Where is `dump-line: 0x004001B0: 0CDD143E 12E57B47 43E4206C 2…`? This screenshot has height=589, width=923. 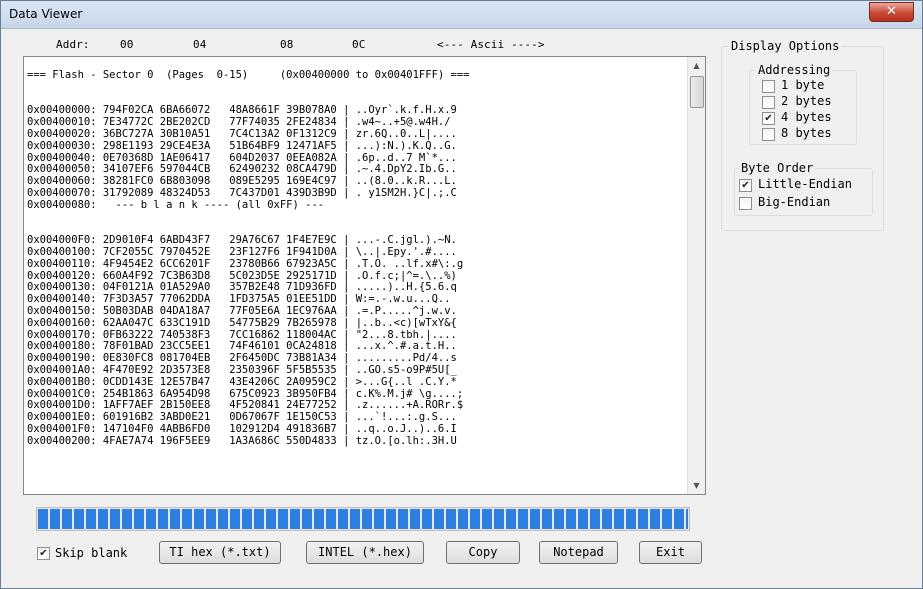
dump-line: 0x004001B0: 0CDD143E 12E57B47 43E4206C 2… is located at coordinates (242, 381).